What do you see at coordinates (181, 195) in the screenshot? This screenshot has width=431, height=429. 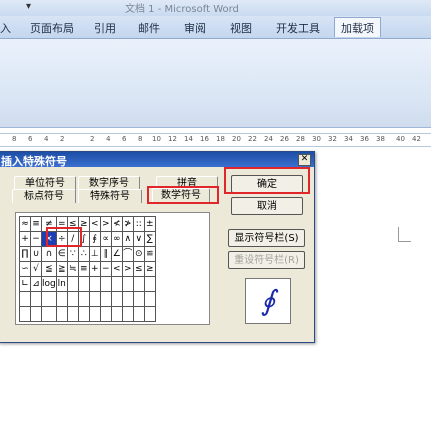 I see `tab-math-symbols: 数学符号` at bounding box center [181, 195].